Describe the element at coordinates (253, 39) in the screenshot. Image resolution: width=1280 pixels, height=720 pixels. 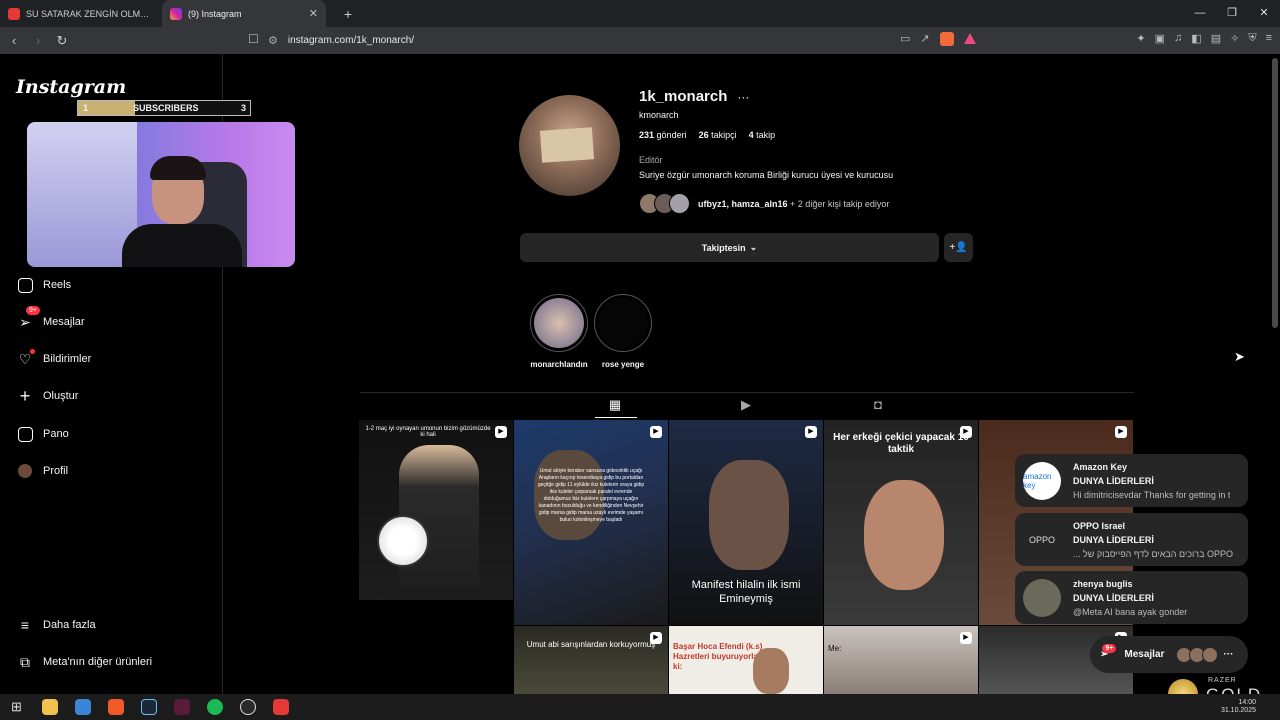
I see `bookmark-icon: ☐` at that location.